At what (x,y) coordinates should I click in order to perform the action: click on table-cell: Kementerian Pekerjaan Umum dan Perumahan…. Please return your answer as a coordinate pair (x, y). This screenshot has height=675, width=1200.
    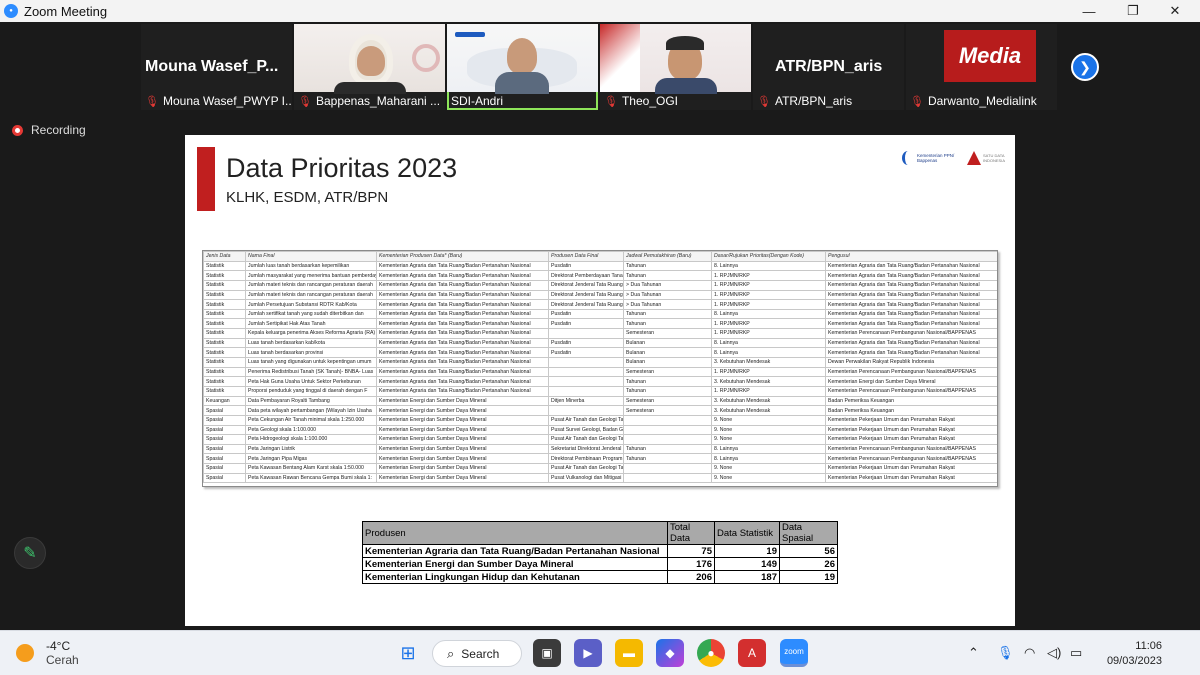
    Looking at the image, I should click on (911, 430).